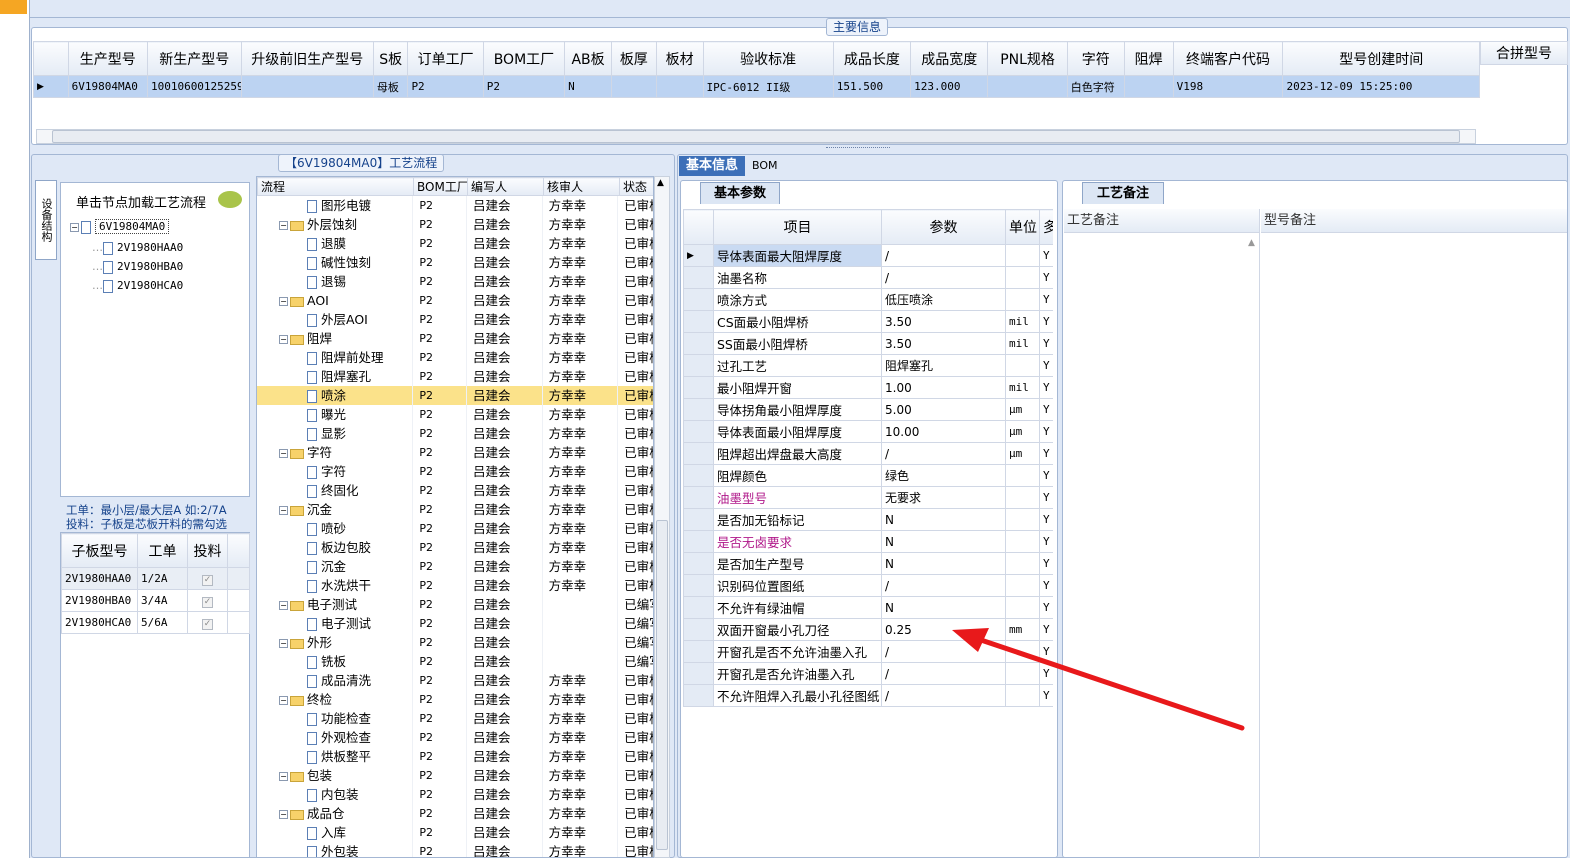  I want to click on param-row: 导体拐角最小阻焊厚度 5.00 μm Y, so click(868, 409).